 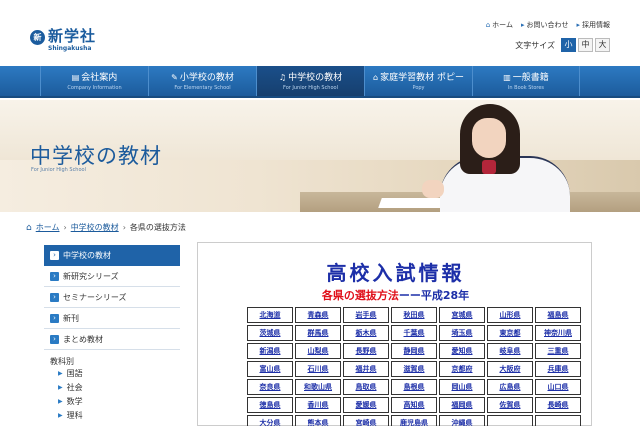 I want to click on prefecture-link: 新潟県, so click(x=270, y=351).